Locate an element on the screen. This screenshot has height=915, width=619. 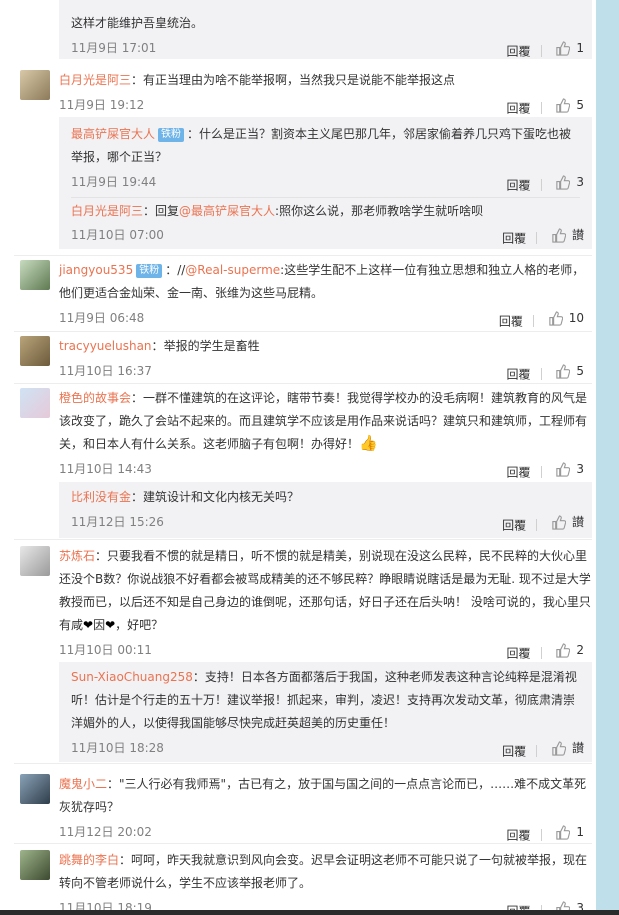
reply-block: 这样才能维护吾皇统治。 11月9日 17:01 回覆 1 is located at coordinates (325, 29).